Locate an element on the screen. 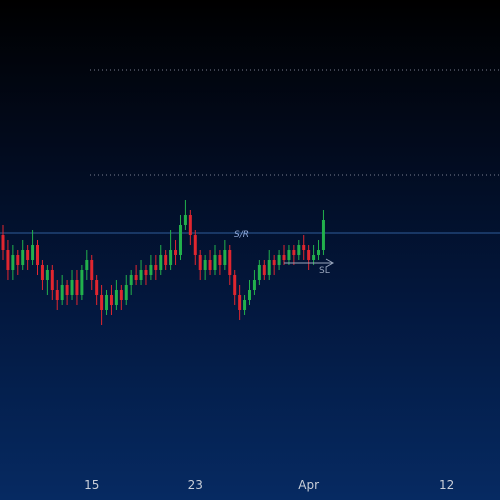  x-tick-label: 12 is located at coordinates (446, 485).